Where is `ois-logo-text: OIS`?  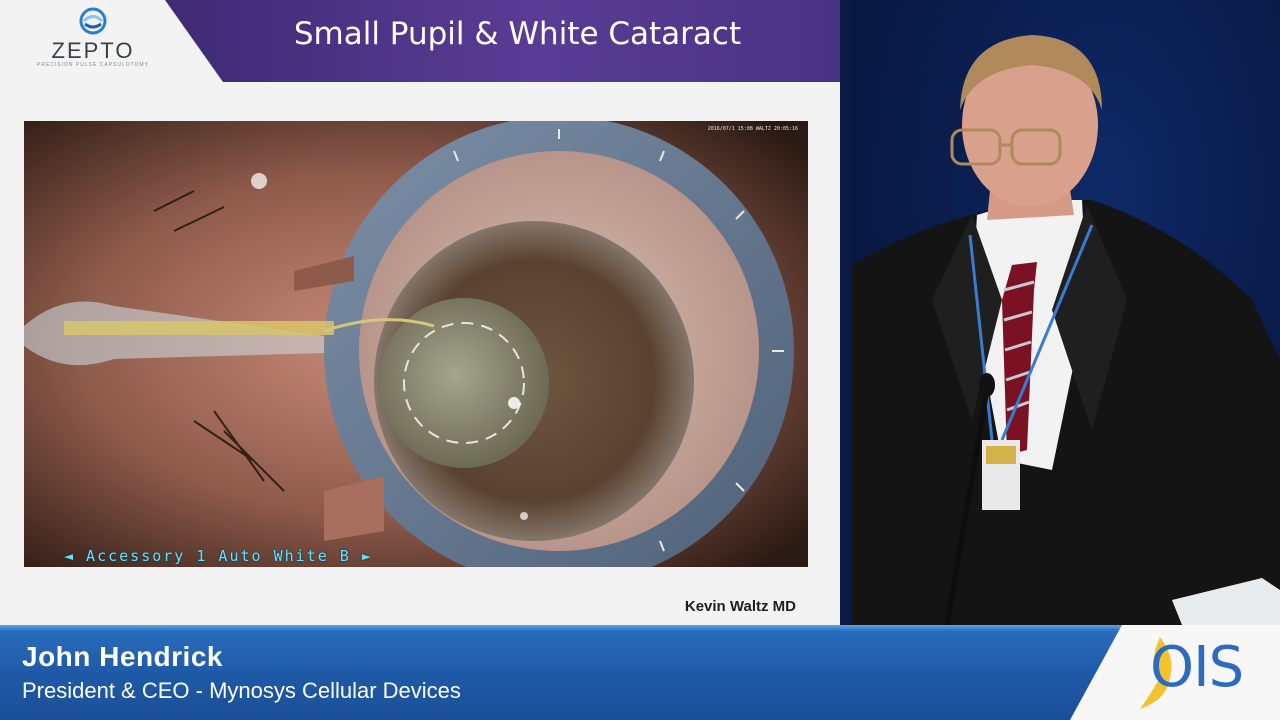
ois-logo-text: OIS is located at coordinates (1197, 667).